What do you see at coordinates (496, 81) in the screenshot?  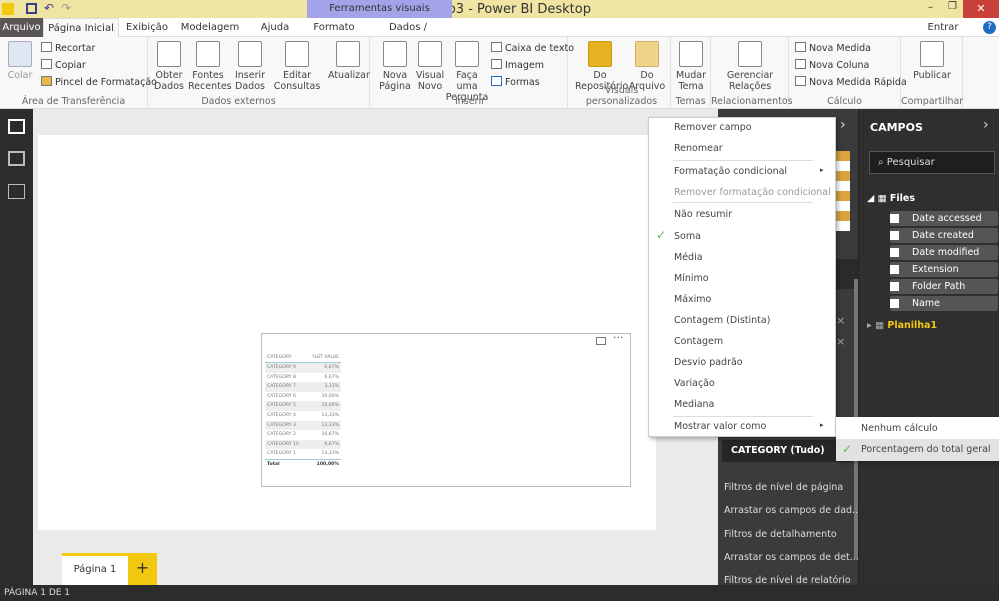 I see `shapes-icon` at bounding box center [496, 81].